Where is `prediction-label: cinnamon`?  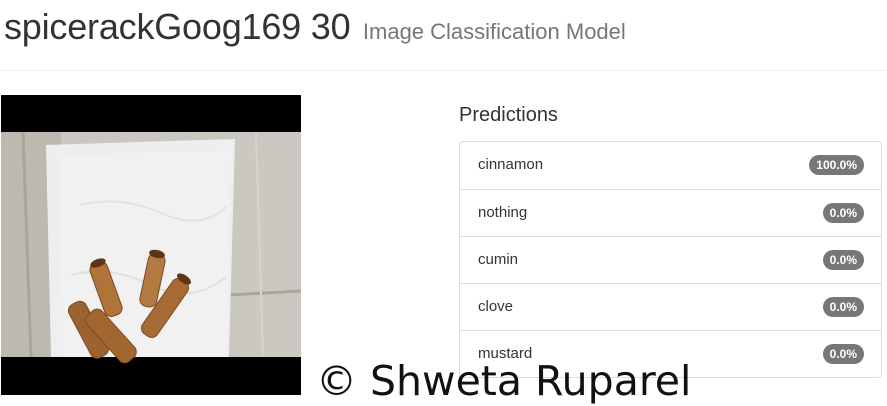 prediction-label: cinnamon is located at coordinates (511, 164).